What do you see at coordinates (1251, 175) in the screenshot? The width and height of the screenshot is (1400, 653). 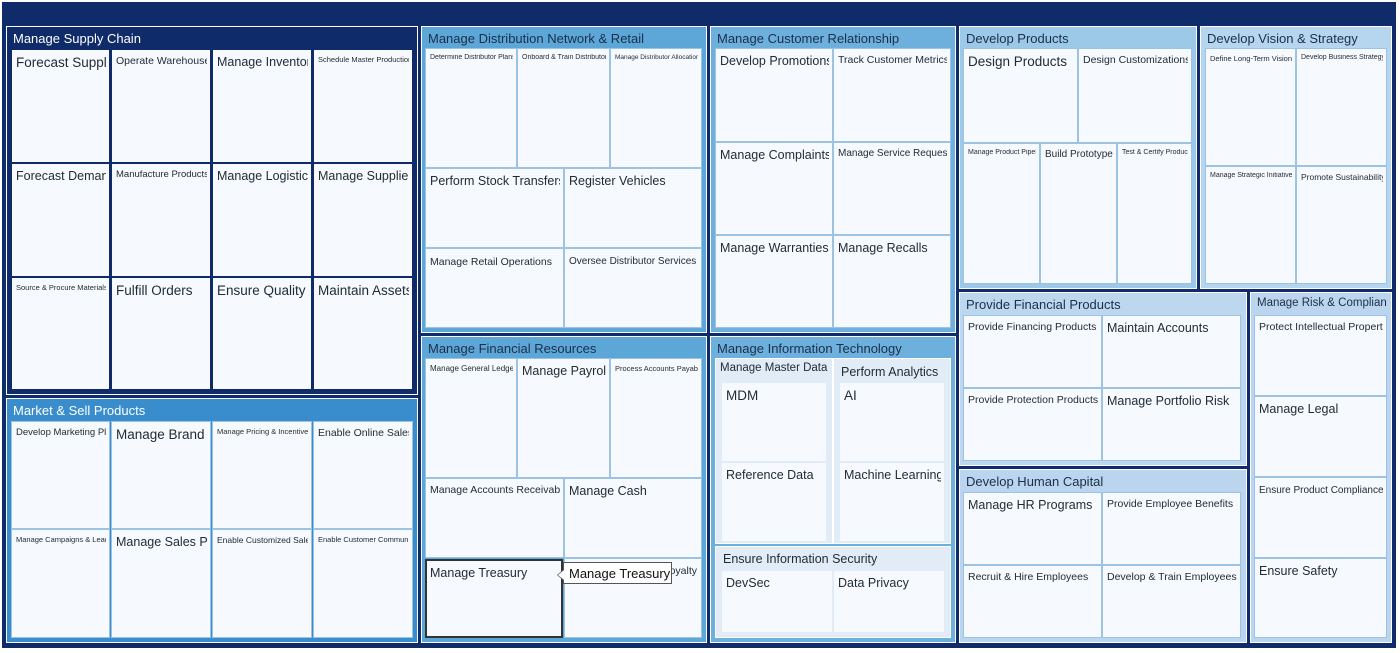 I see `capability-label: Manage Strategic Initiatives` at bounding box center [1251, 175].